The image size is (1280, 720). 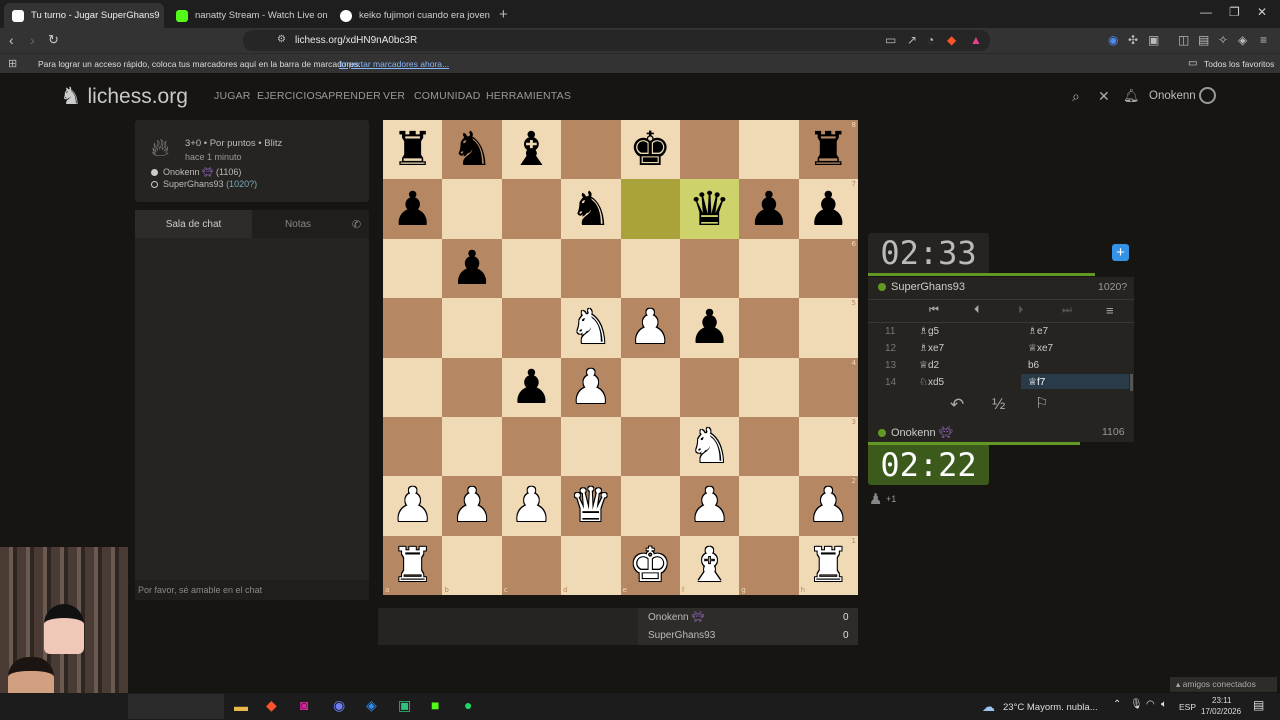 I want to click on player-name-line: Onokenn 👾︎, so click(x=922, y=432).